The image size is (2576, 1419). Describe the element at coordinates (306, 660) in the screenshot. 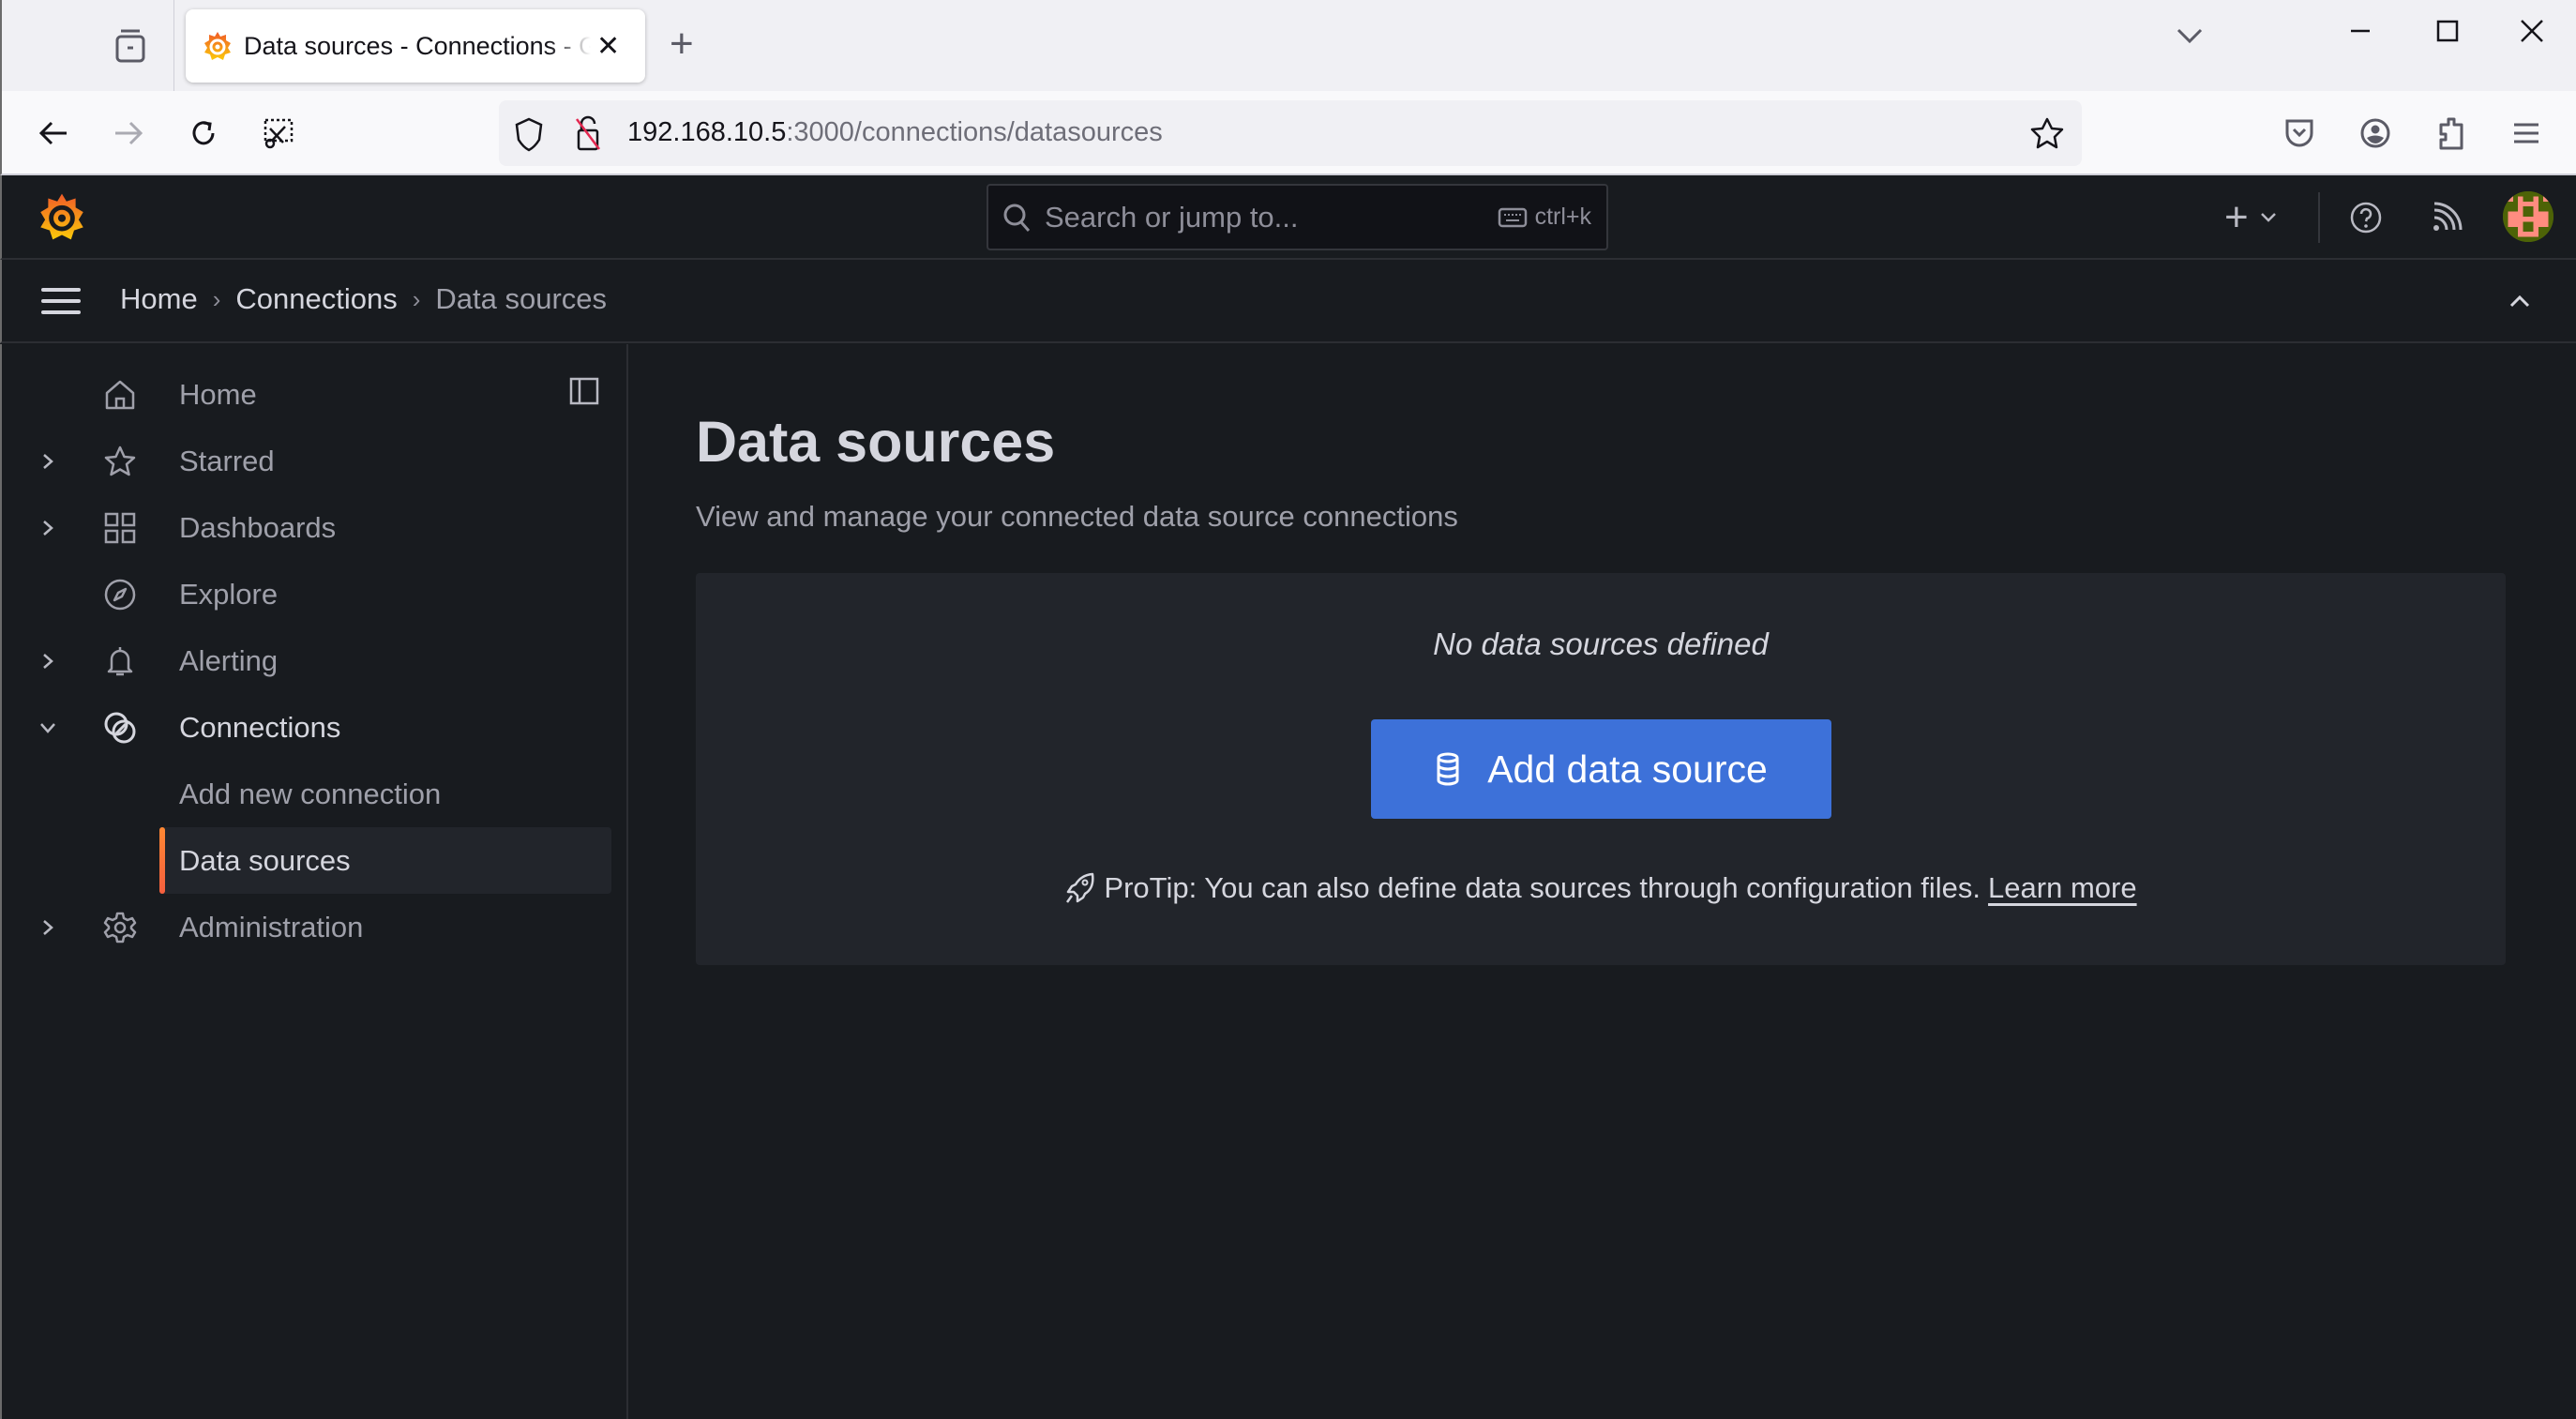

I see `sidebar-item-alerting: Alerting` at that location.